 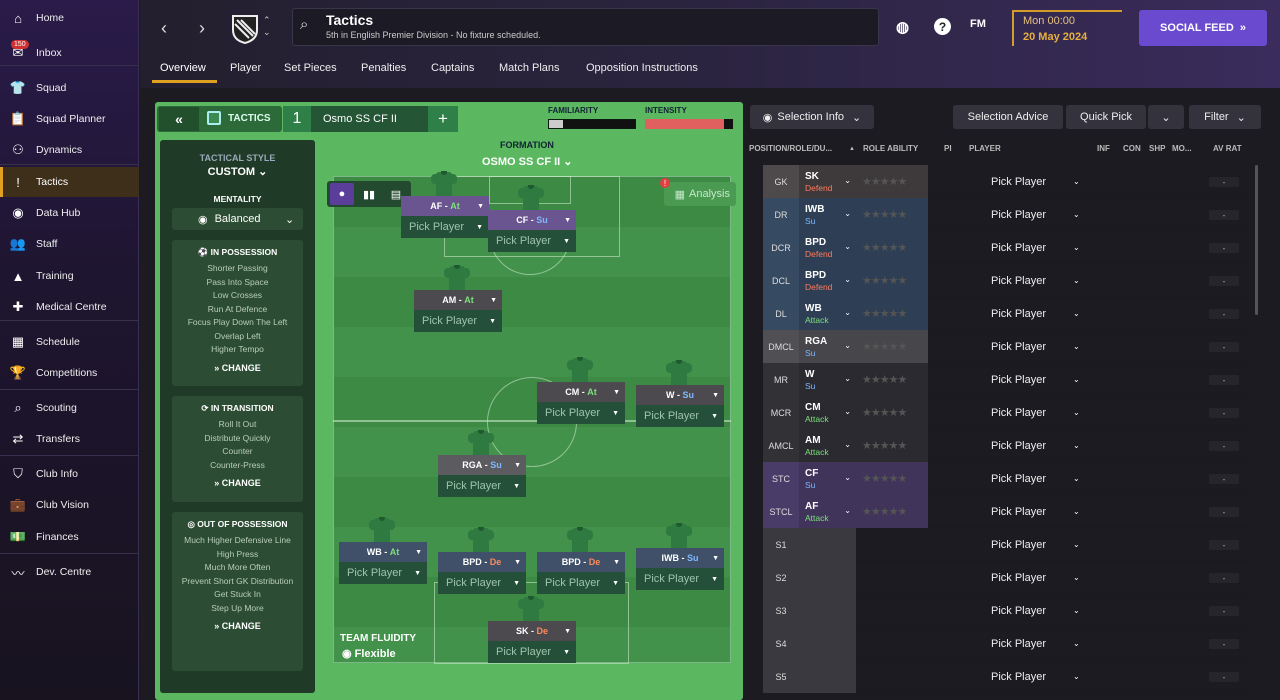 I want to click on quick-pick-button: Quick Pick, so click(x=1106, y=117).